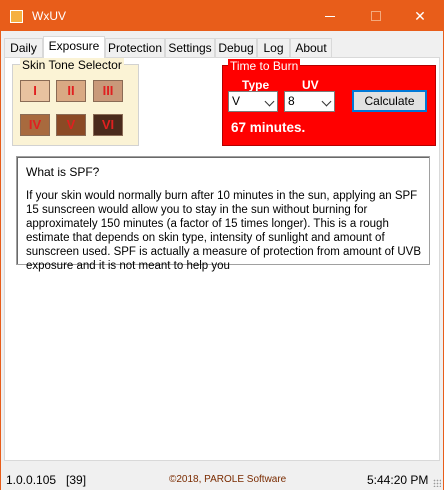 The image size is (444, 490). I want to click on tab-about: About, so click(311, 47).